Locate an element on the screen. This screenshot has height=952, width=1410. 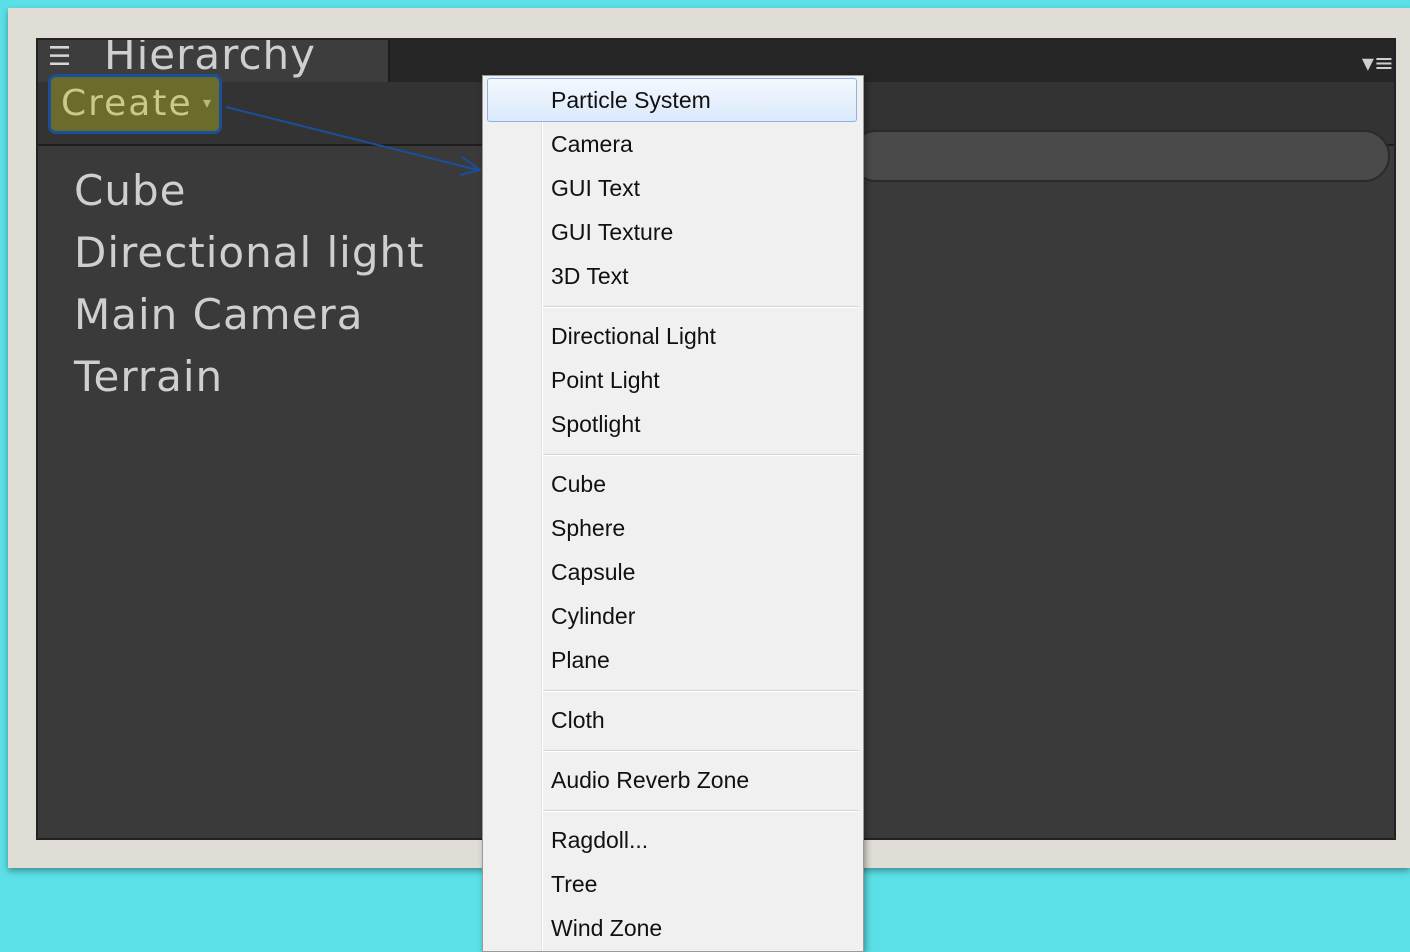
menu-item-particle-system: Particle System is located at coordinates (672, 100).